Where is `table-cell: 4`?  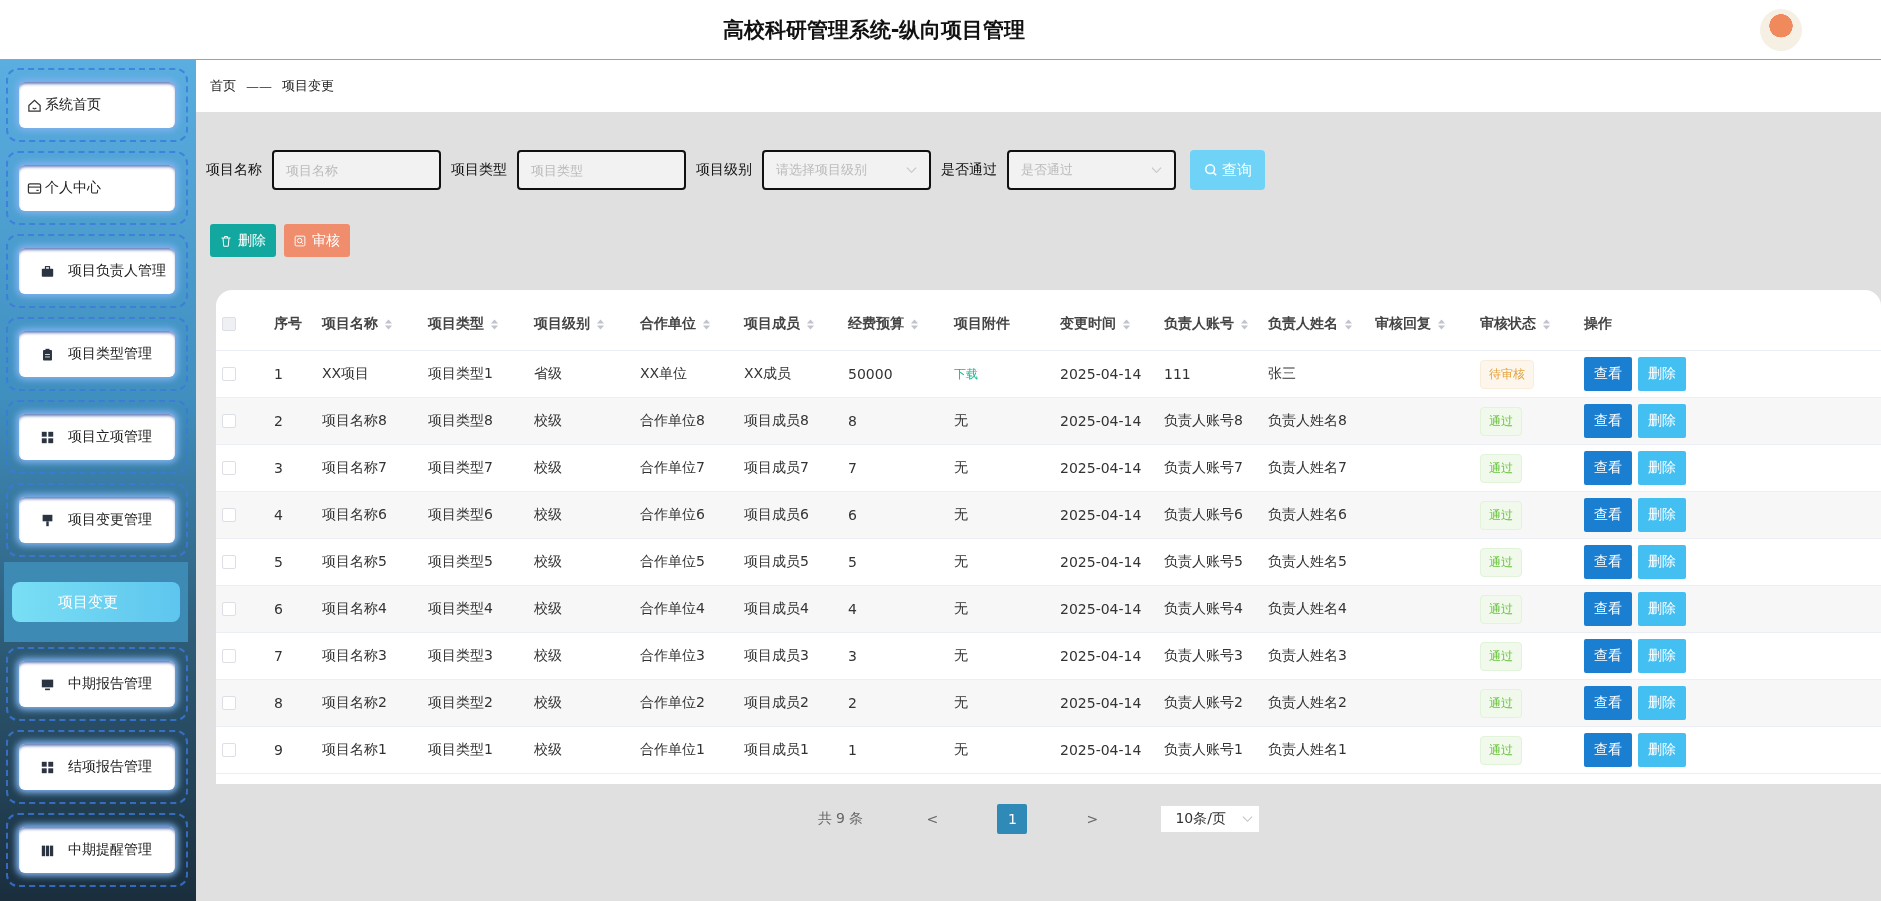 table-cell: 4 is located at coordinates (852, 609).